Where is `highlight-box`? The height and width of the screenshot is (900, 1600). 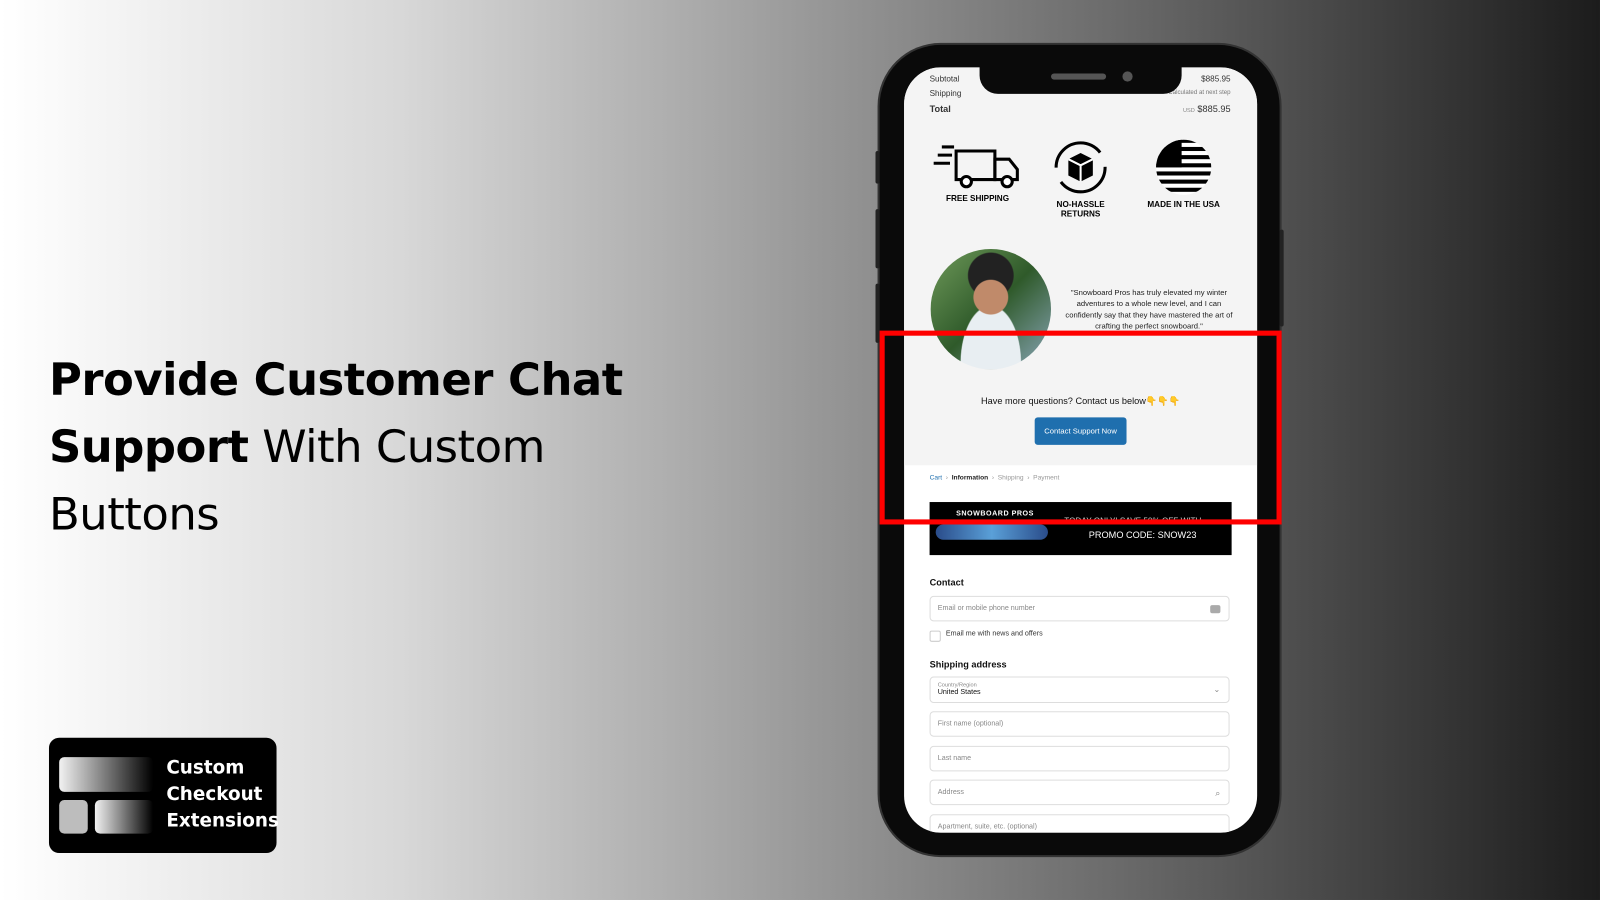 highlight-box is located at coordinates (1080, 427).